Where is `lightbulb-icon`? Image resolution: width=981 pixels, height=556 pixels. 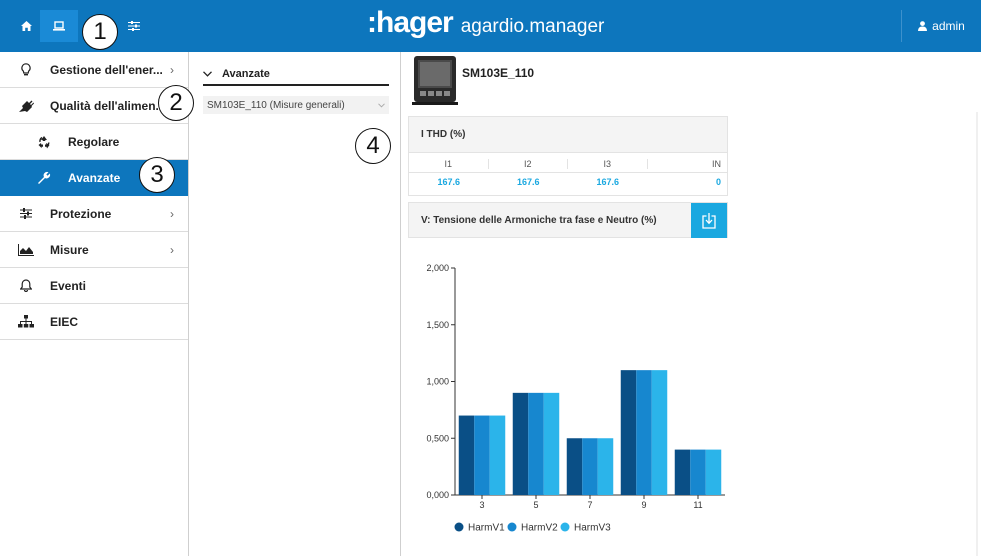
lightbulb-icon is located at coordinates (26, 70).